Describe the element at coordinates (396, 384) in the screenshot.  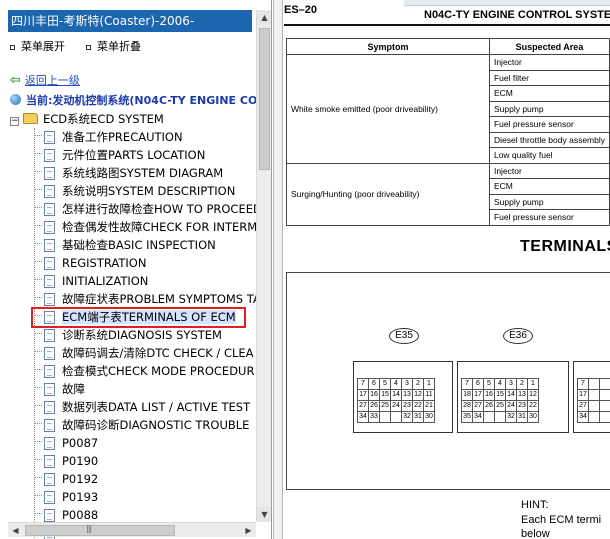
I see `connector-pin: 4` at that location.